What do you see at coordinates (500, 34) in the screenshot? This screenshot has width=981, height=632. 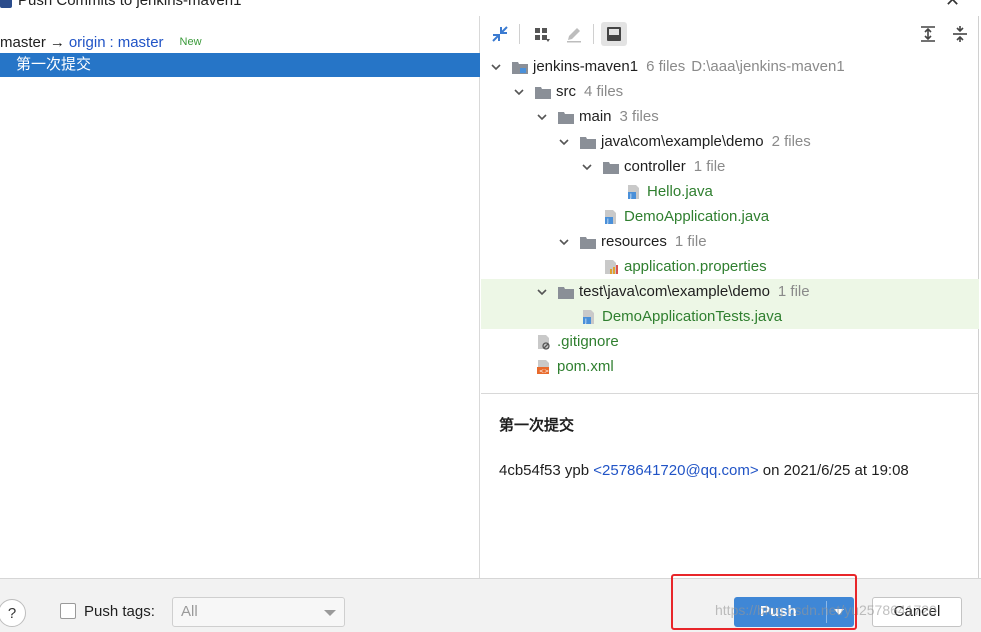 I see `expand-collapse-icon` at bounding box center [500, 34].